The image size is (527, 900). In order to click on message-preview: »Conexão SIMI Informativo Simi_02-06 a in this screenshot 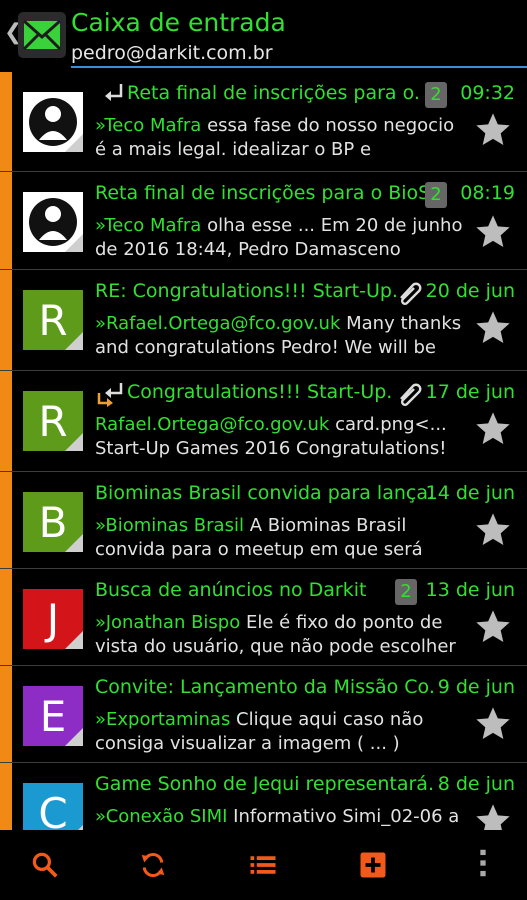, I will do `click(281, 817)`.